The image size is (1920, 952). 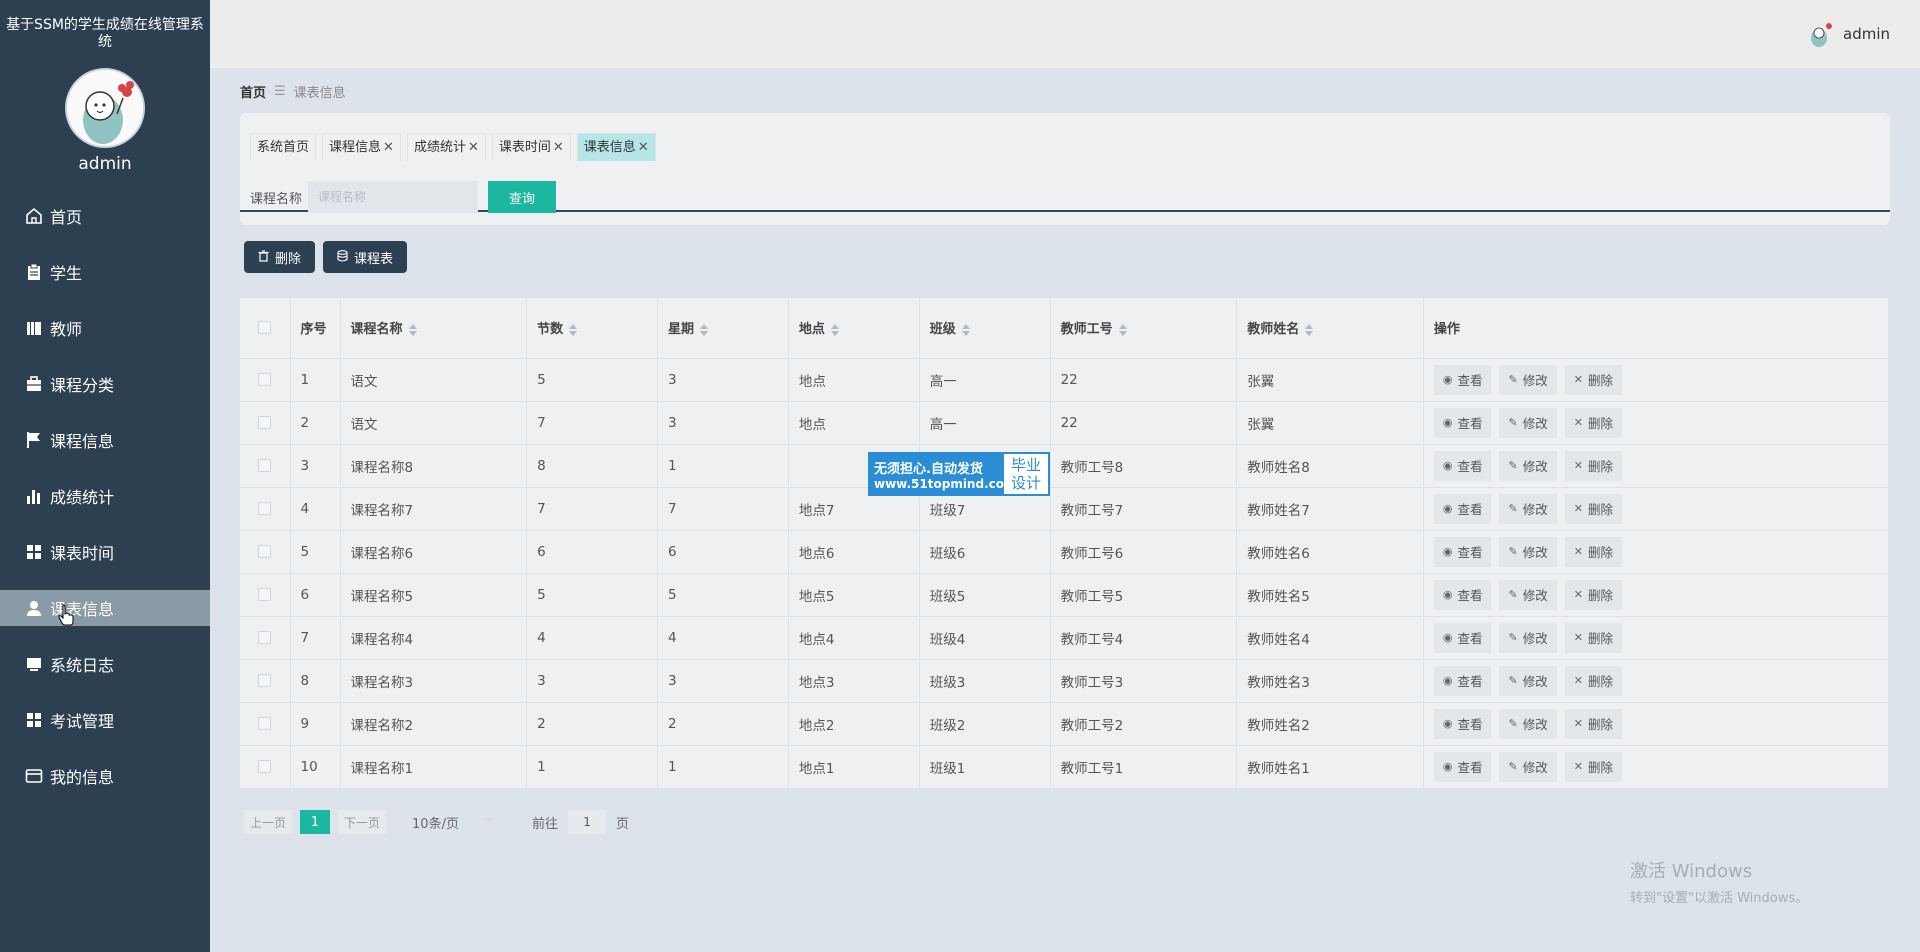 What do you see at coordinates (1330, 724) in the screenshot?
I see `cell-teacher-name: 教师姓名2` at bounding box center [1330, 724].